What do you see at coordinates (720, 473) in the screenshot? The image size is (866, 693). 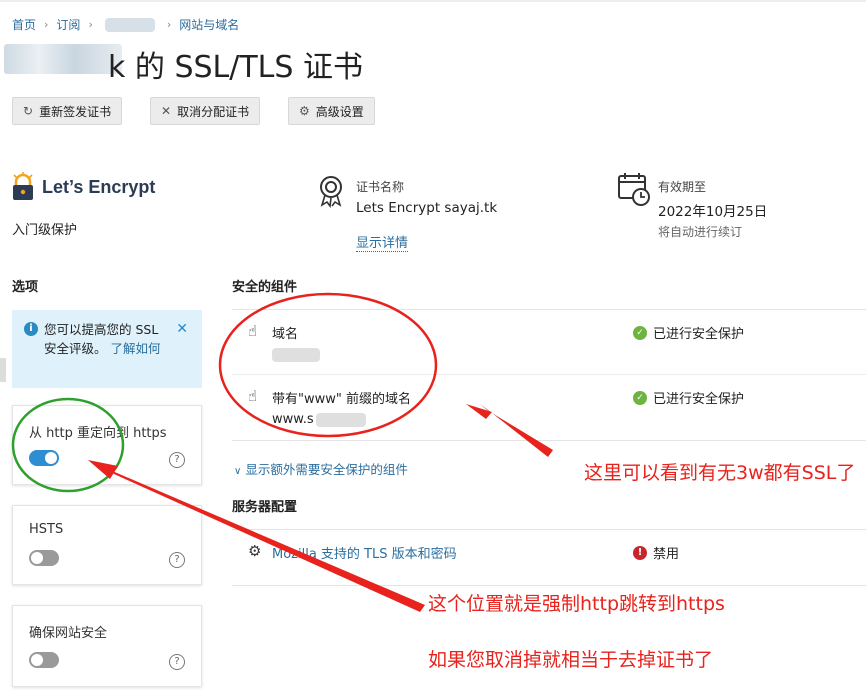 I see `annotation-note-www: 这里可以看到有无3w都有SSL了` at bounding box center [720, 473].